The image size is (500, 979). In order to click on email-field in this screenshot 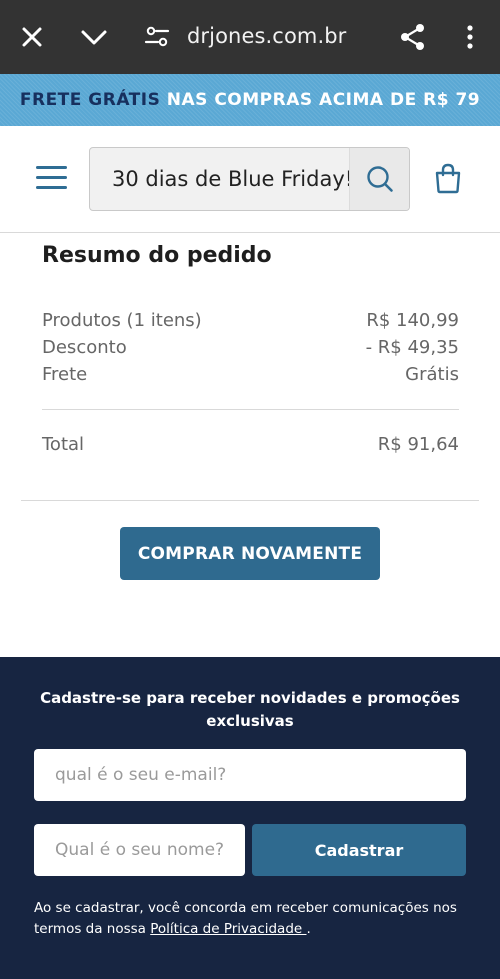, I will do `click(250, 775)`.